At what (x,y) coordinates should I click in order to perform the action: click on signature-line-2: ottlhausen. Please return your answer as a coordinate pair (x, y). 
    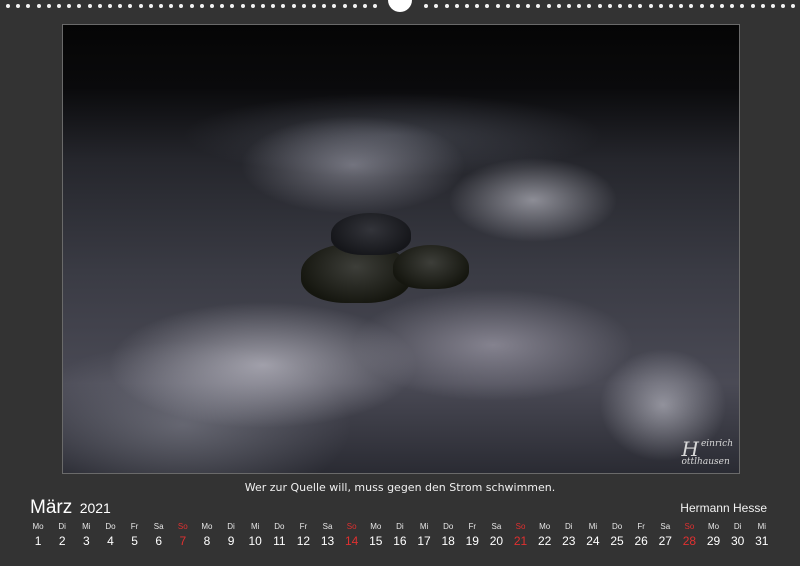
    Looking at the image, I should click on (705, 462).